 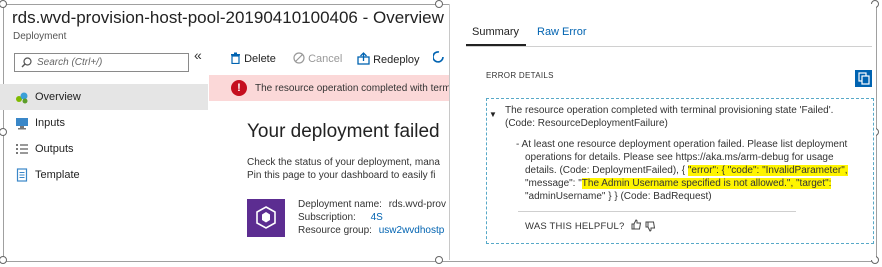 What do you see at coordinates (50, 123) in the screenshot?
I see `sidebar-item-label: Inputs` at bounding box center [50, 123].